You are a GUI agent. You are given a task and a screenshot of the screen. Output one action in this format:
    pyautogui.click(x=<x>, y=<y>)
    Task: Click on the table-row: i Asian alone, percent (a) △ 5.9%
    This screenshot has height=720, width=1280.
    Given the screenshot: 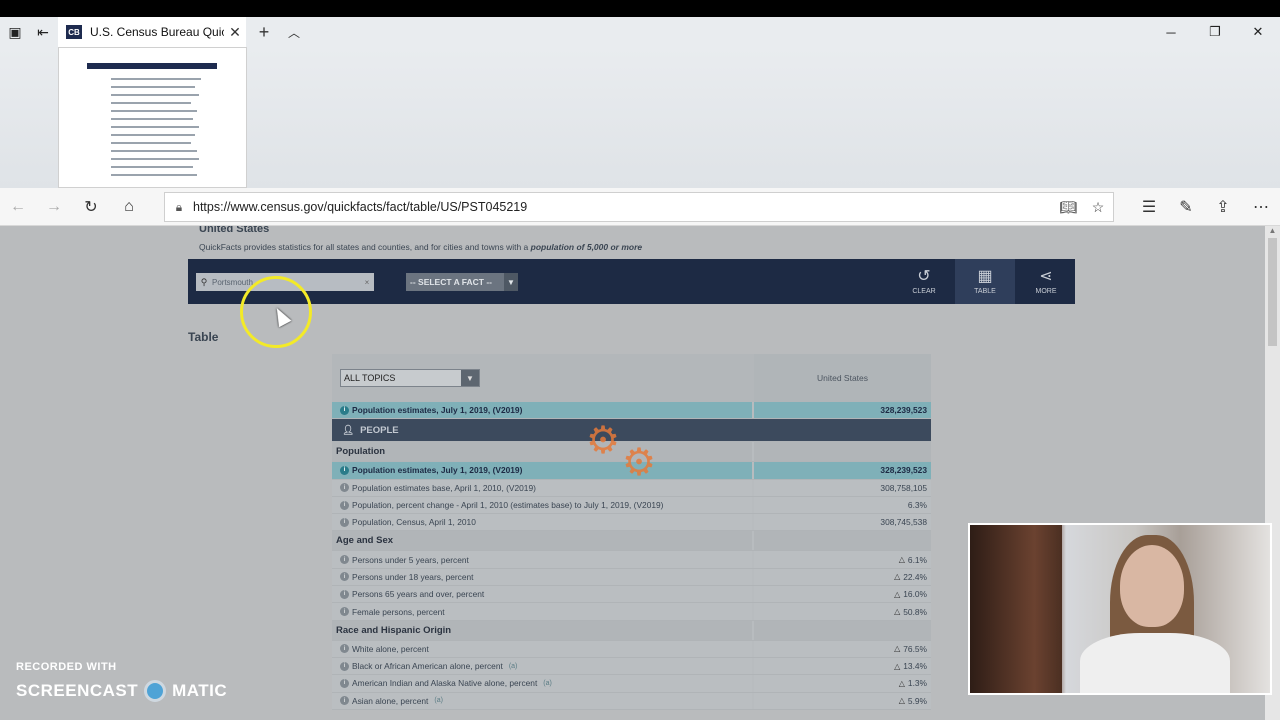 What is the action you would take?
    pyautogui.click(x=631, y=701)
    